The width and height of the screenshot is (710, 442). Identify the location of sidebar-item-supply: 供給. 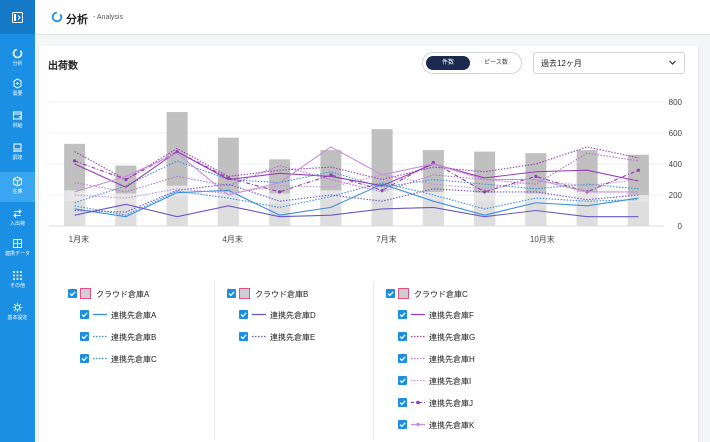
(17, 124).